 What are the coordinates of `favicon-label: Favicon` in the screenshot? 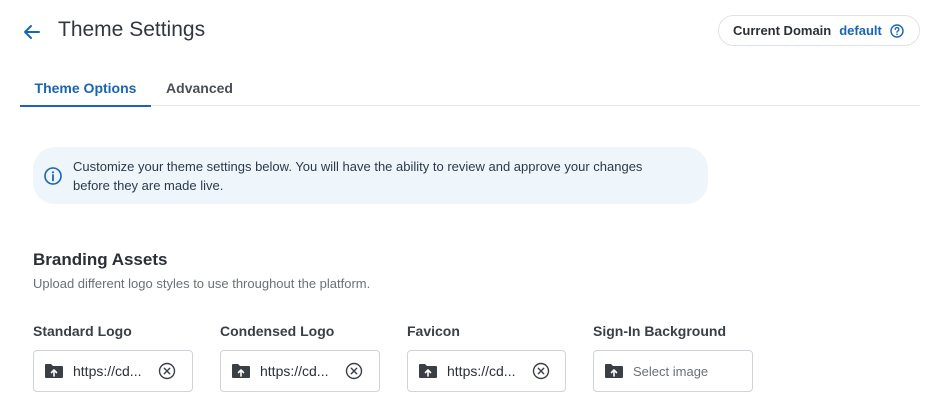 It's located at (433, 331).